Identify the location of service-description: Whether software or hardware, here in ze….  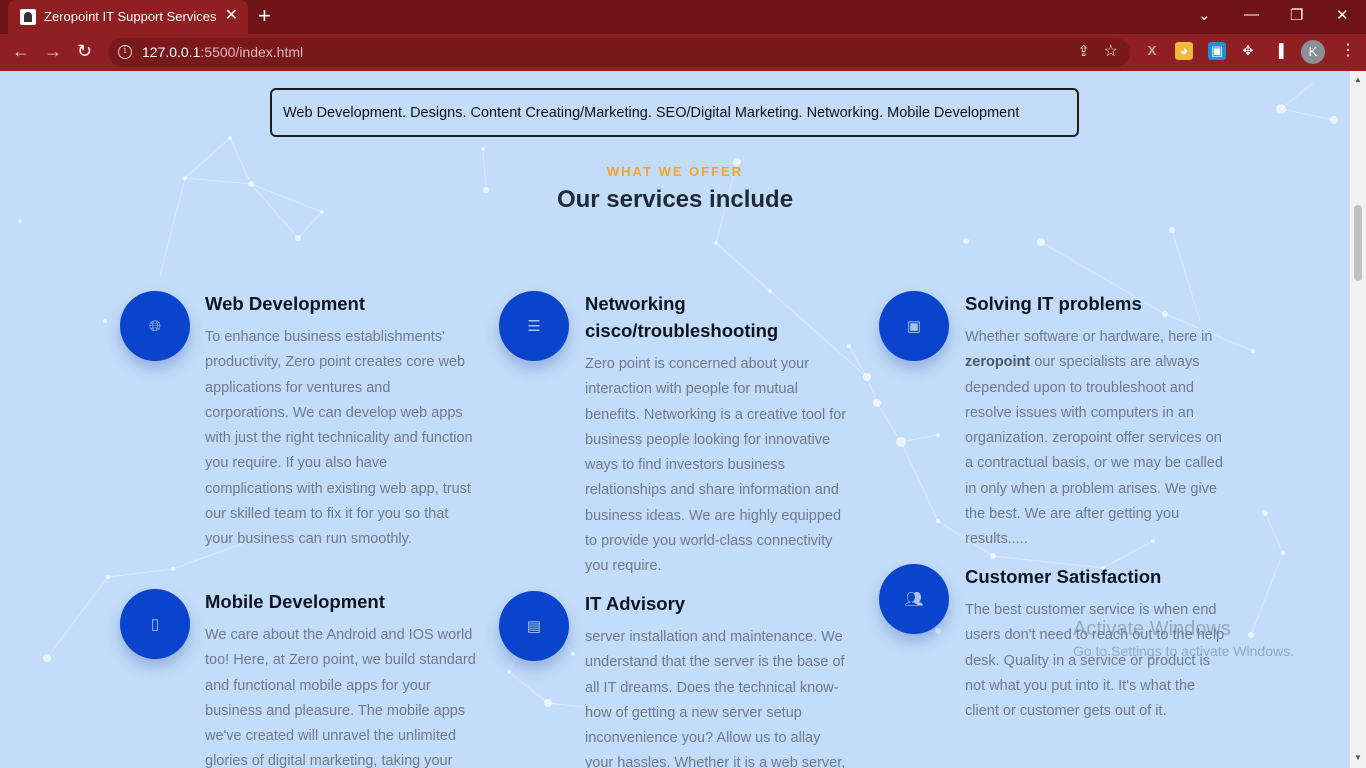
(1098, 439).